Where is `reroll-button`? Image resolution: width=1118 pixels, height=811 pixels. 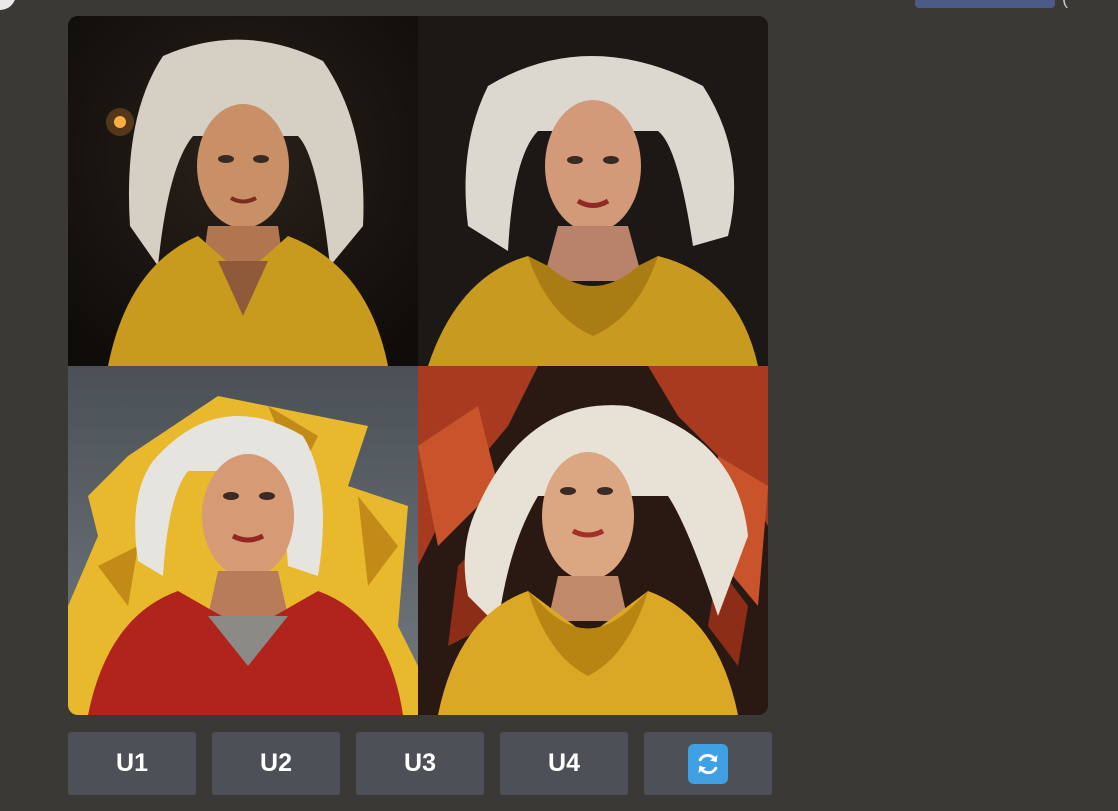
reroll-button is located at coordinates (708, 763).